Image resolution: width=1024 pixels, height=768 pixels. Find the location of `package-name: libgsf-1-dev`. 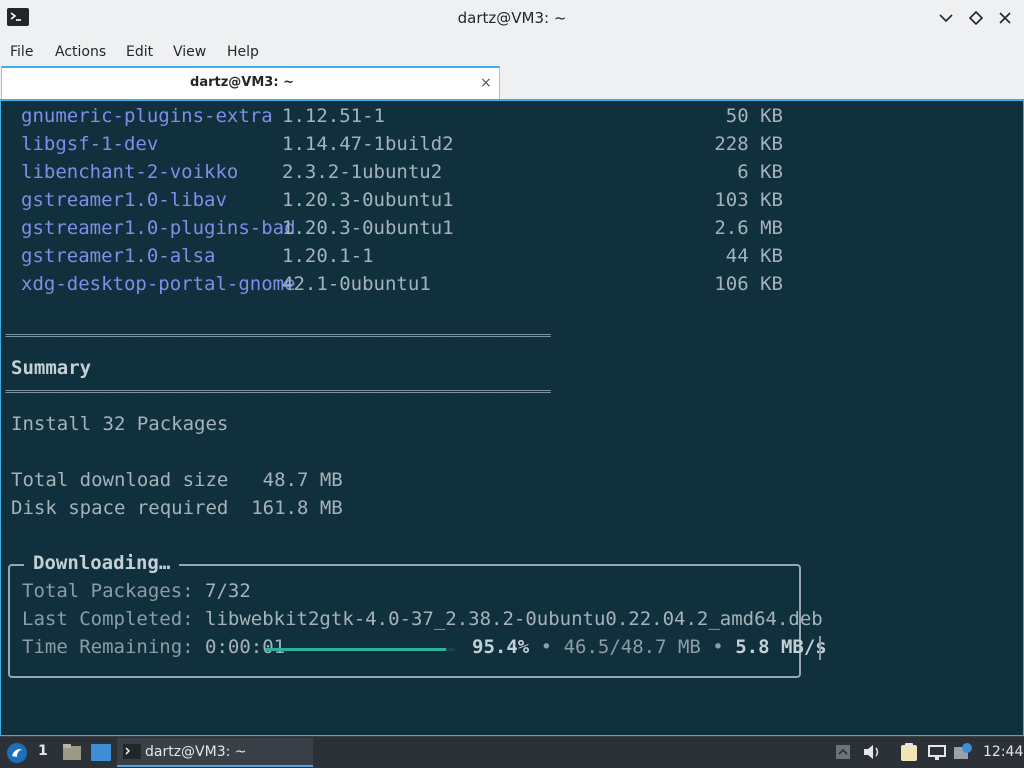

package-name: libgsf-1-dev is located at coordinates (90, 144).